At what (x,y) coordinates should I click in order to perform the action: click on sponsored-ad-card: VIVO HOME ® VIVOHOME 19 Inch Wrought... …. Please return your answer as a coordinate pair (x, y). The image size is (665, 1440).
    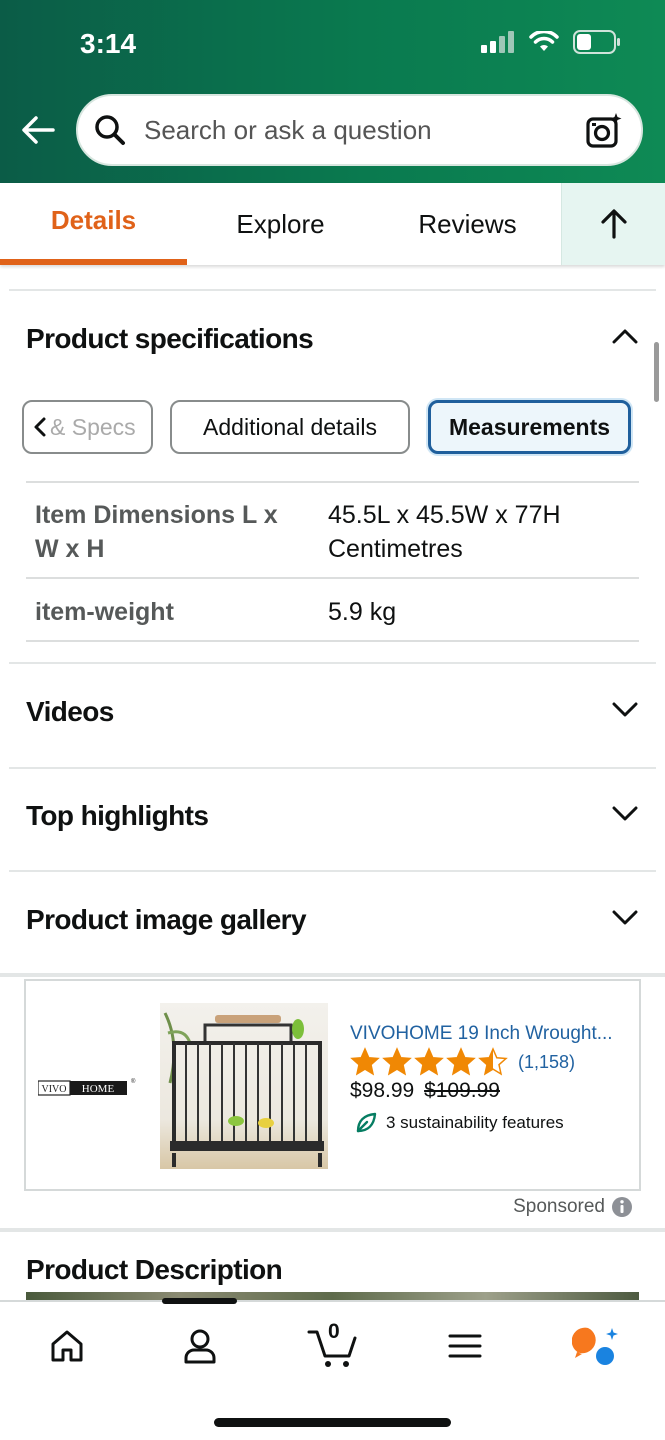
    Looking at the image, I should click on (332, 1085).